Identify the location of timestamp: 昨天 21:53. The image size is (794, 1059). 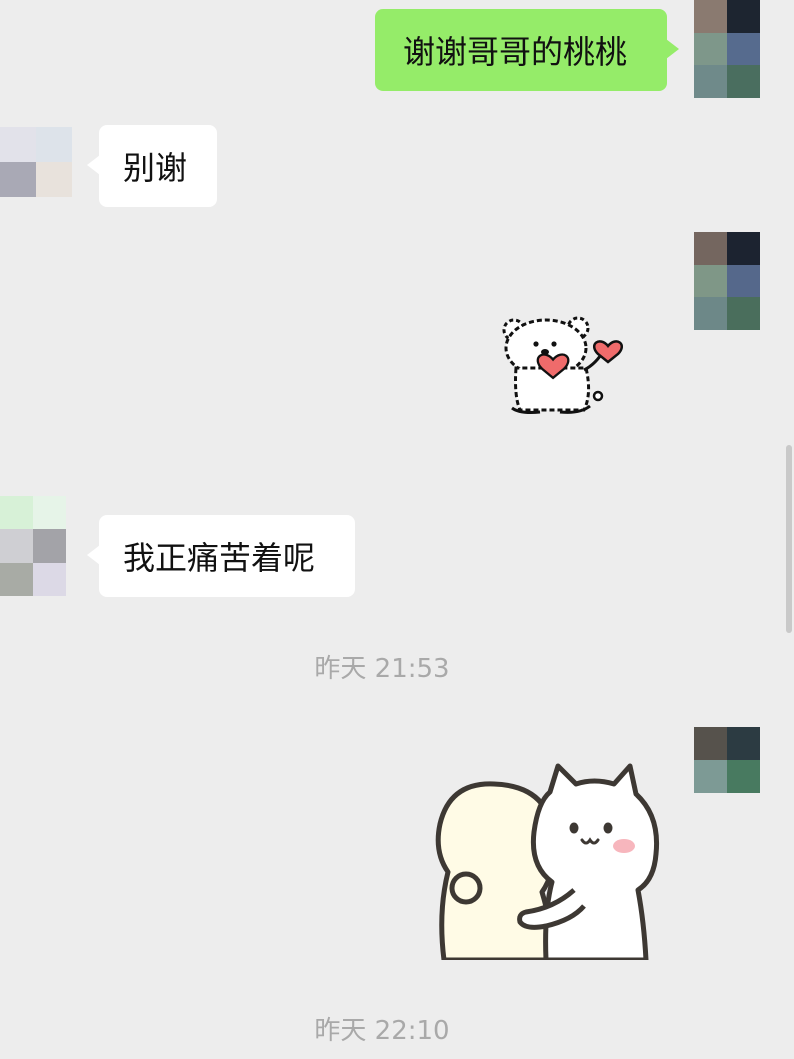
(382, 669).